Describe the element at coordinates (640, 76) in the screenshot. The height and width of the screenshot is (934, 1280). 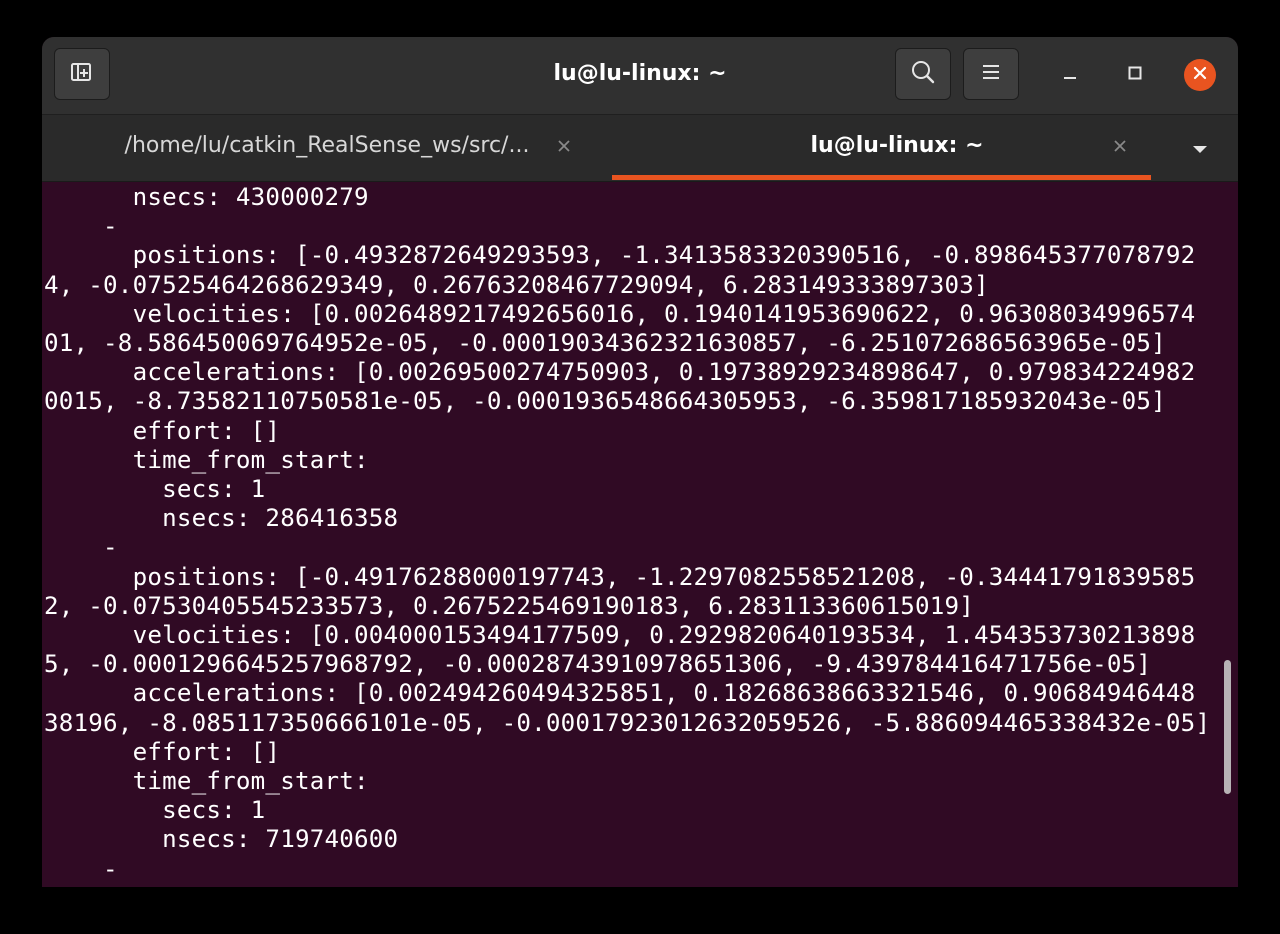
I see `header-bar: lu@lu-linux: ~` at that location.